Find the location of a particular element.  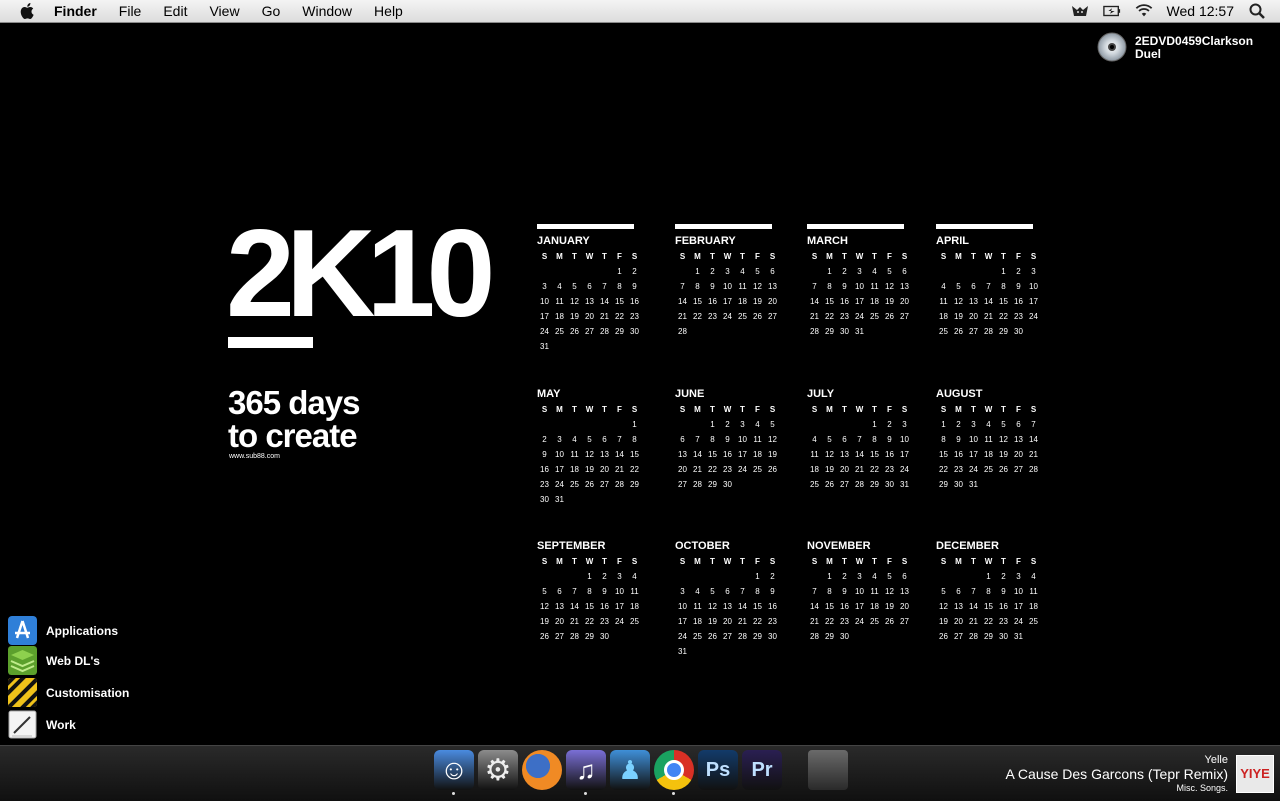

growl-icon is located at coordinates (1080, 11).